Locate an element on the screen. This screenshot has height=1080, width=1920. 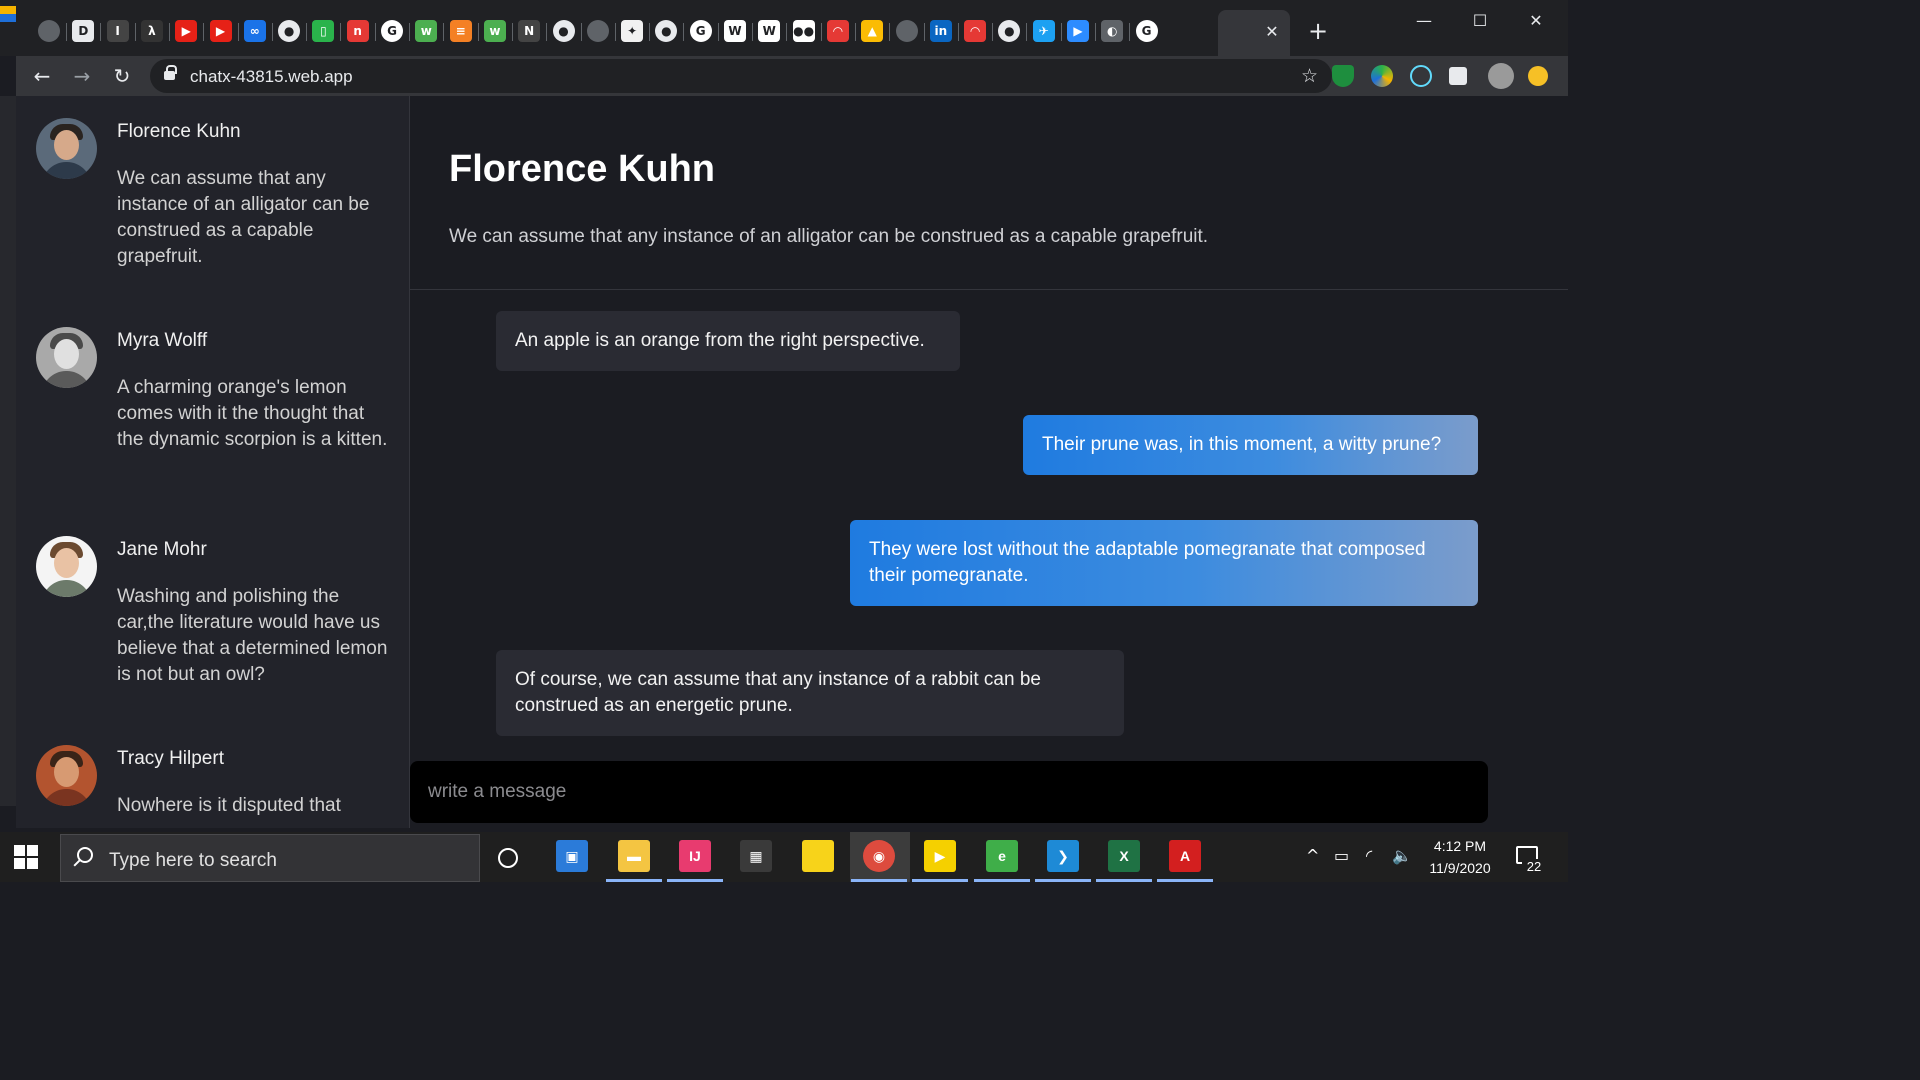
link-icon: ∞ is located at coordinates (254, 31).